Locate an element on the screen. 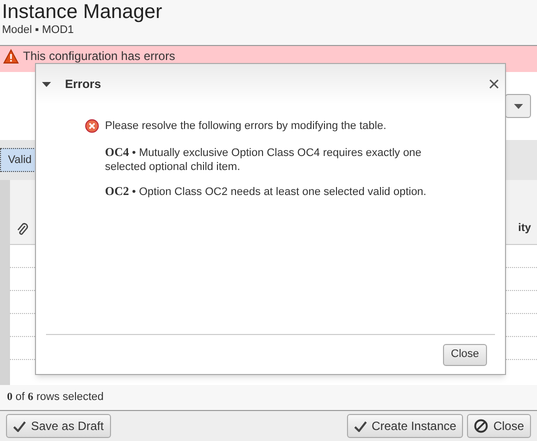 This screenshot has width=537, height=441. collapse-icon is located at coordinates (46, 84).